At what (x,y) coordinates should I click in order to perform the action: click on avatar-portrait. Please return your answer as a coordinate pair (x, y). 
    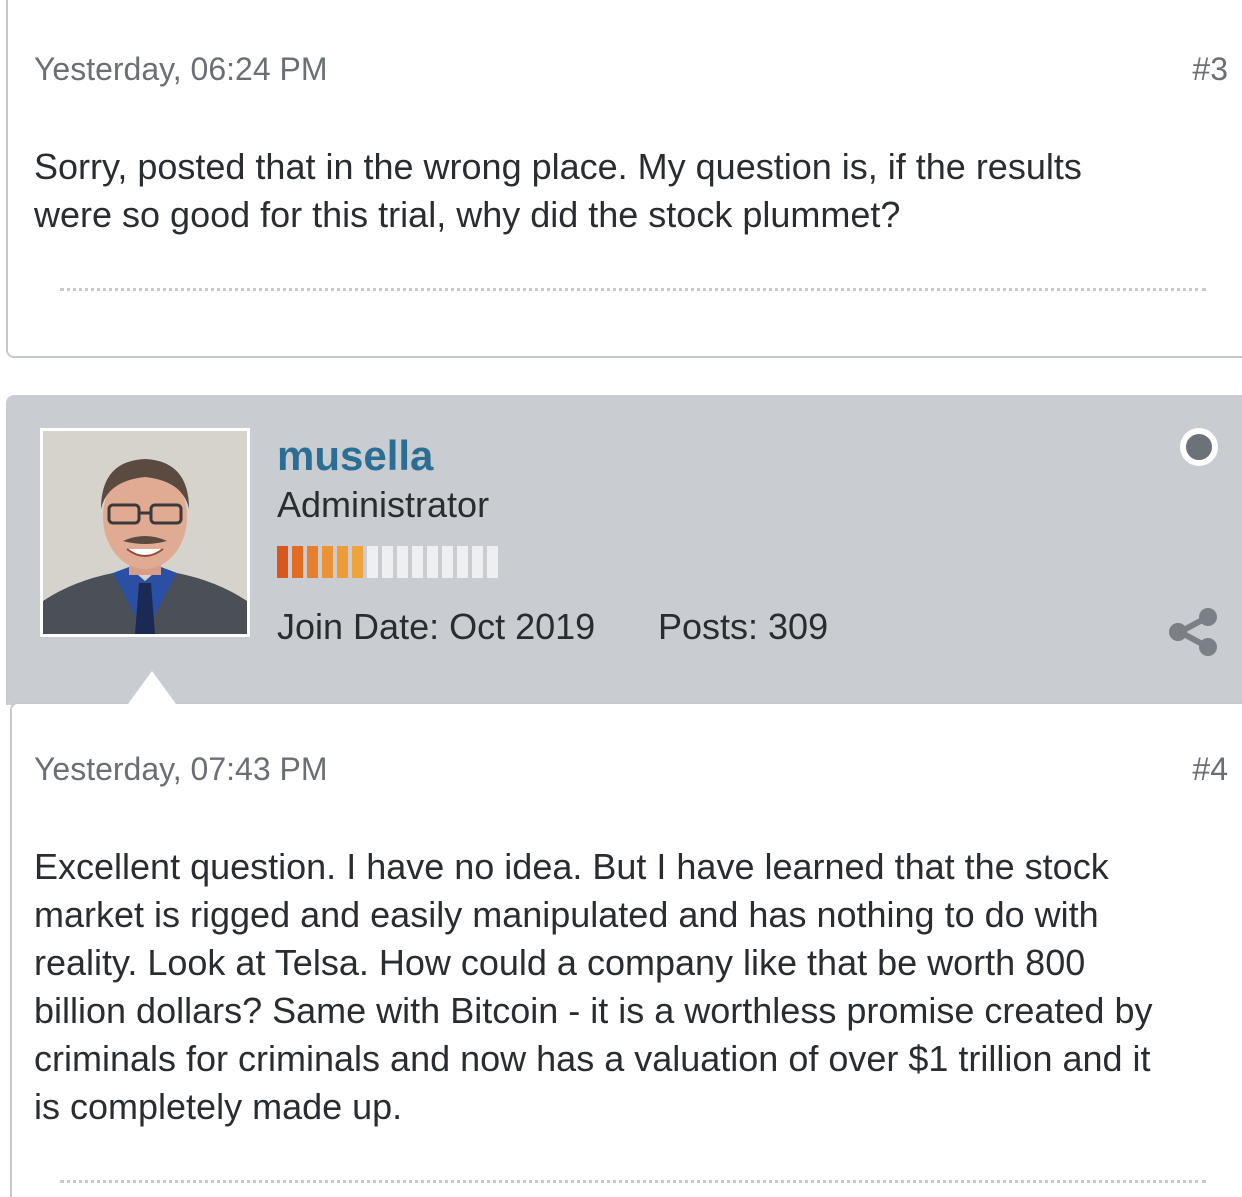
    Looking at the image, I should click on (145, 532).